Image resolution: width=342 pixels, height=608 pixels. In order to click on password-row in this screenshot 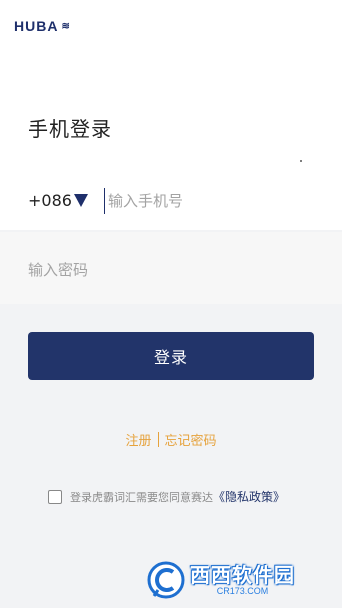, I will do `click(171, 268)`.